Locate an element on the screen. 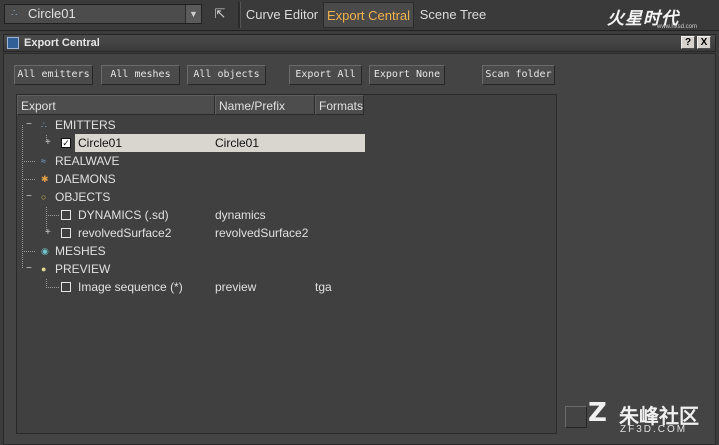 The height and width of the screenshot is (445, 719). tree-row-circle01: + ✓ Circle01 Circle01 is located at coordinates (286, 143).